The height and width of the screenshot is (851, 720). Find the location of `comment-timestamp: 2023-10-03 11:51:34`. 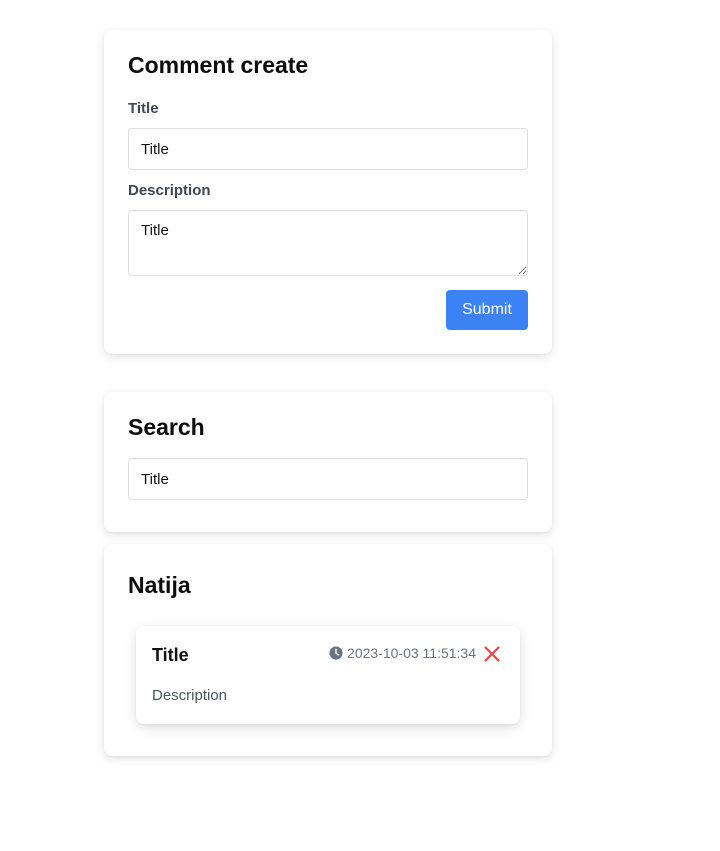

comment-timestamp: 2023-10-03 11:51:34 is located at coordinates (411, 653).